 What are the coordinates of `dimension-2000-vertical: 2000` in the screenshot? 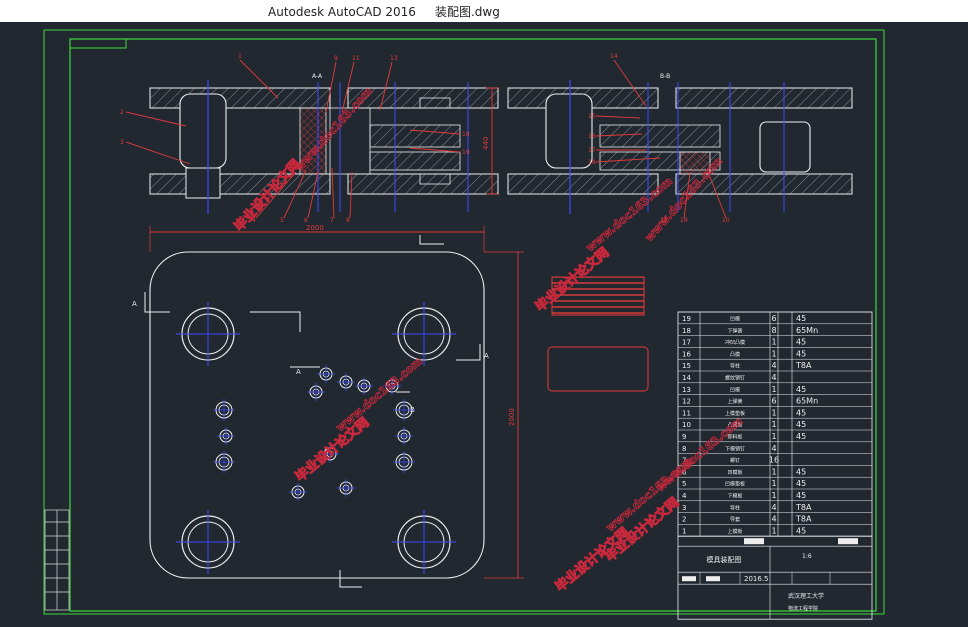 It's located at (504, 415).